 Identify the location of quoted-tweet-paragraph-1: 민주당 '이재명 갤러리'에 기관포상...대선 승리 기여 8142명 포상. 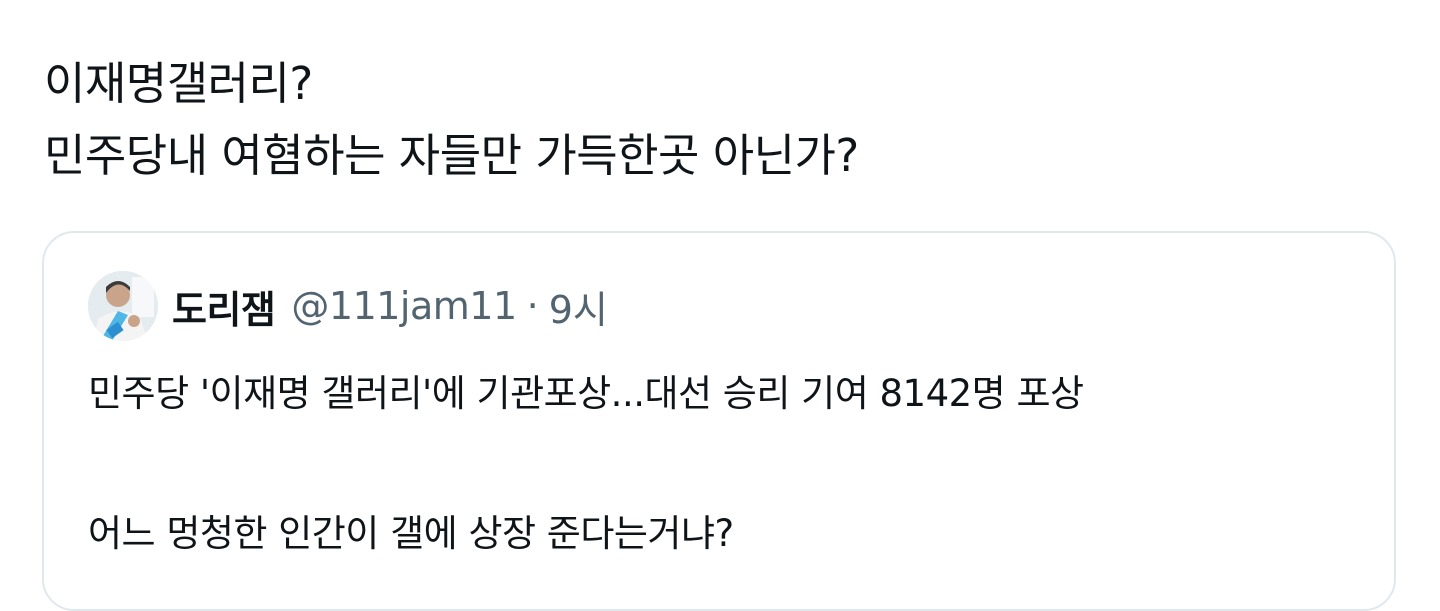
(586, 393).